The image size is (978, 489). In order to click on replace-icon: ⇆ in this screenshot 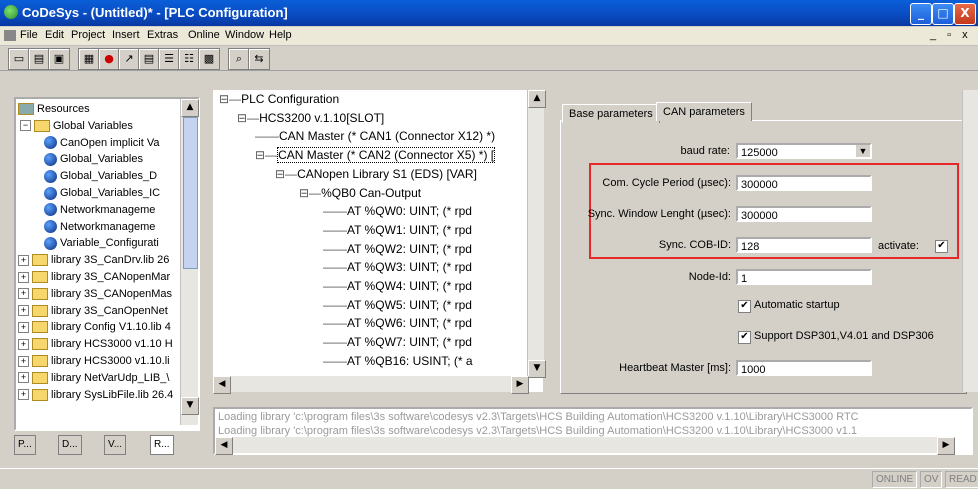, I will do `click(259, 59)`.